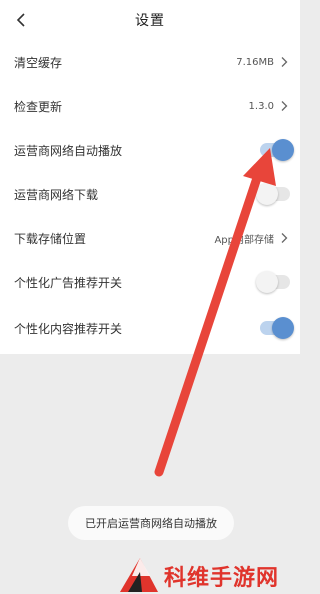 Image resolution: width=320 pixels, height=594 pixels. I want to click on setting-label: 个性化内容推荐开关, so click(68, 328).